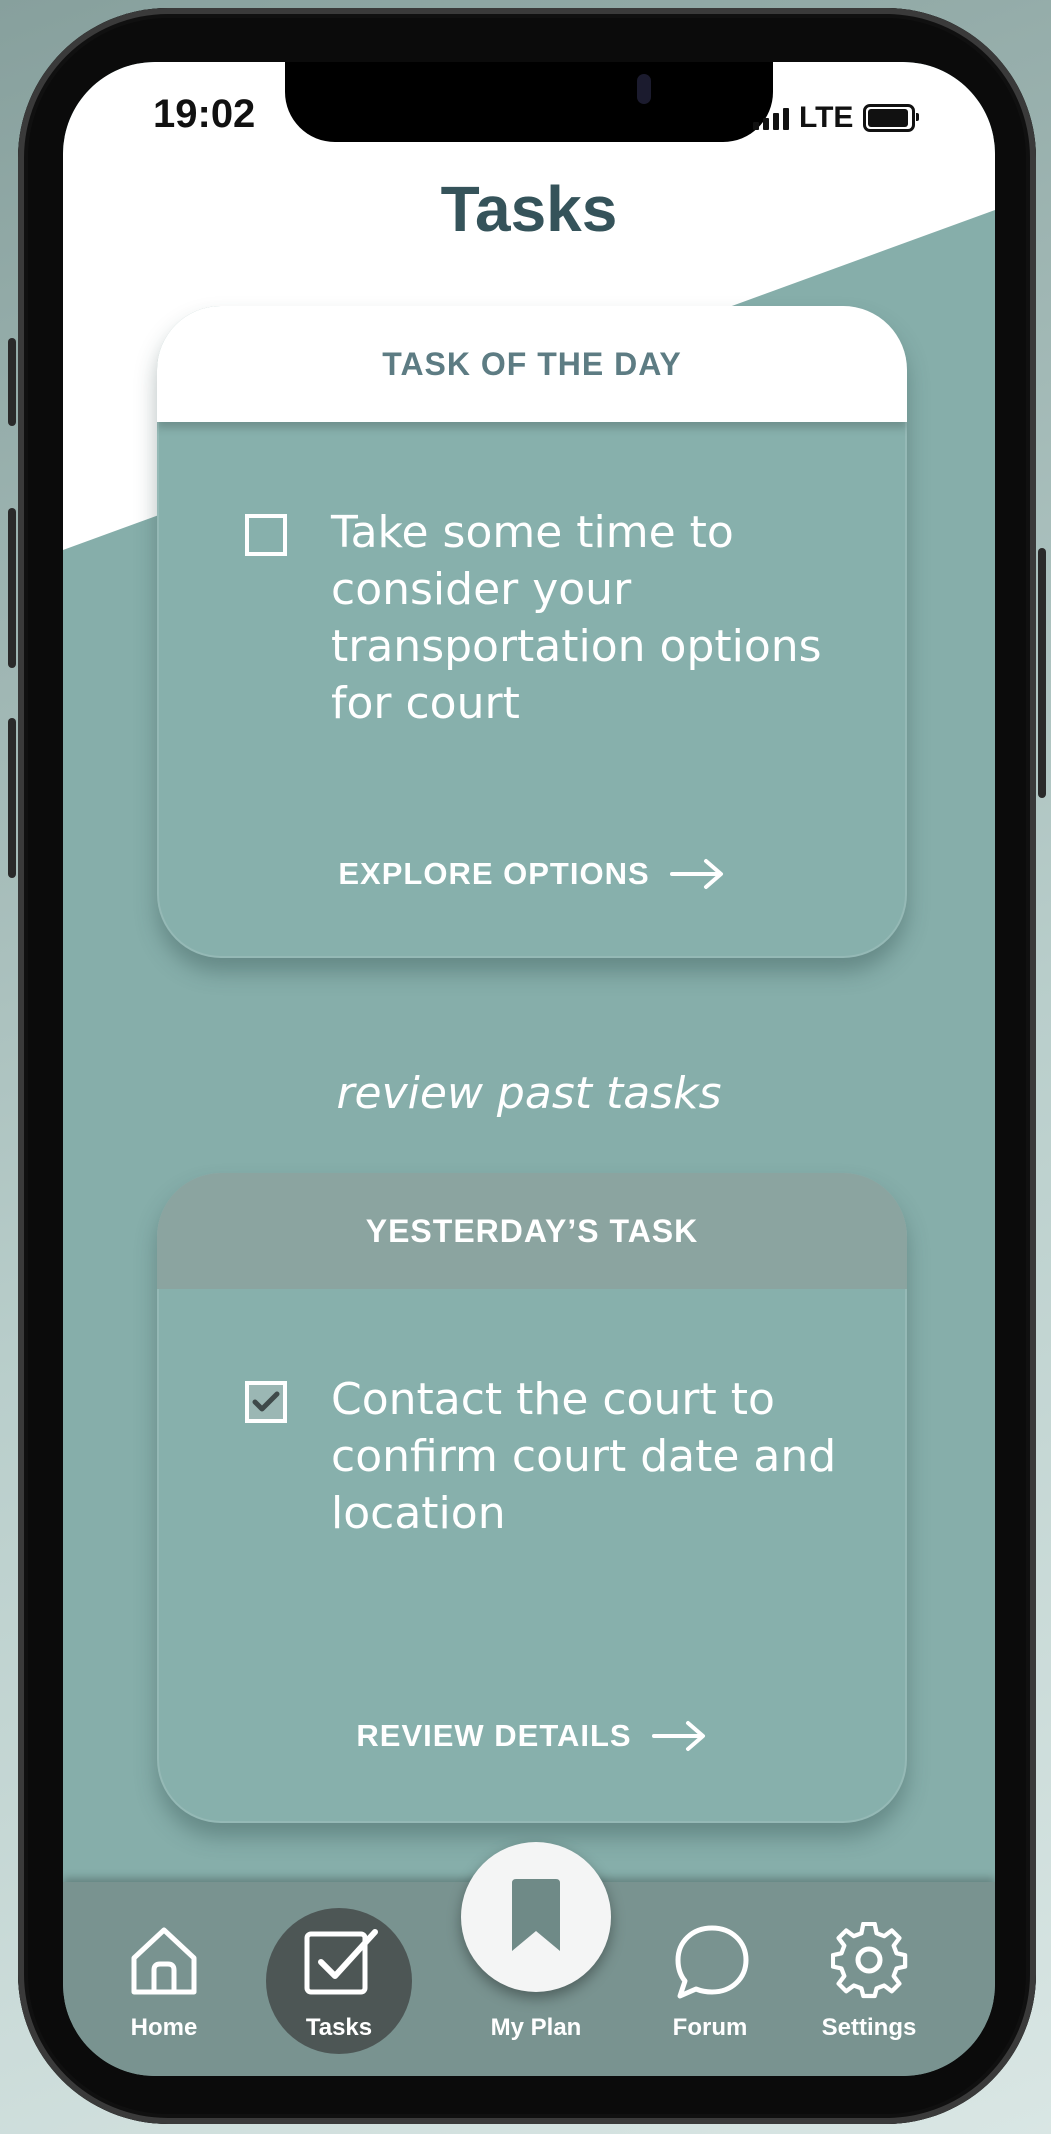  I want to click on tab-home-label: Home, so click(164, 2027).